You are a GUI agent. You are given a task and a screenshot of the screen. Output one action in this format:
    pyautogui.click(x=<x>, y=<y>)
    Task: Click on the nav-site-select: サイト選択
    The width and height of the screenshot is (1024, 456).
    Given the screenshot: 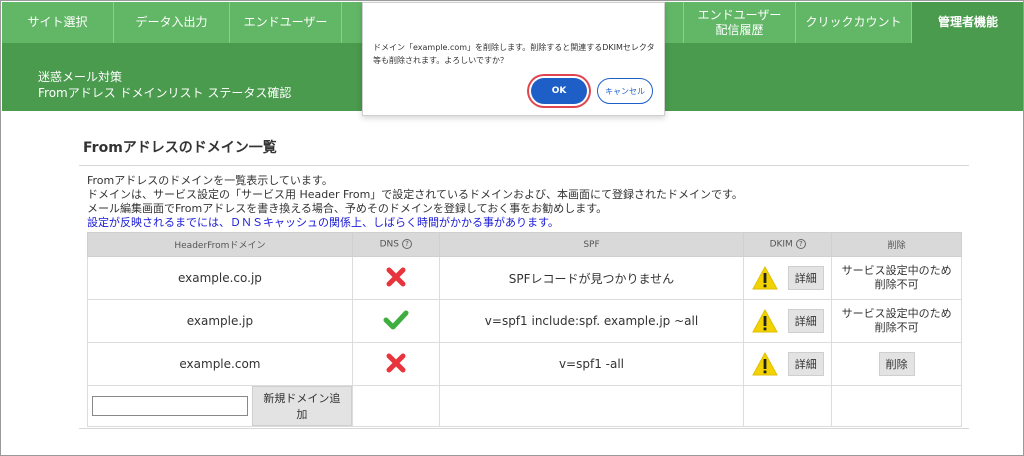 What is the action you would take?
    pyautogui.click(x=58, y=22)
    